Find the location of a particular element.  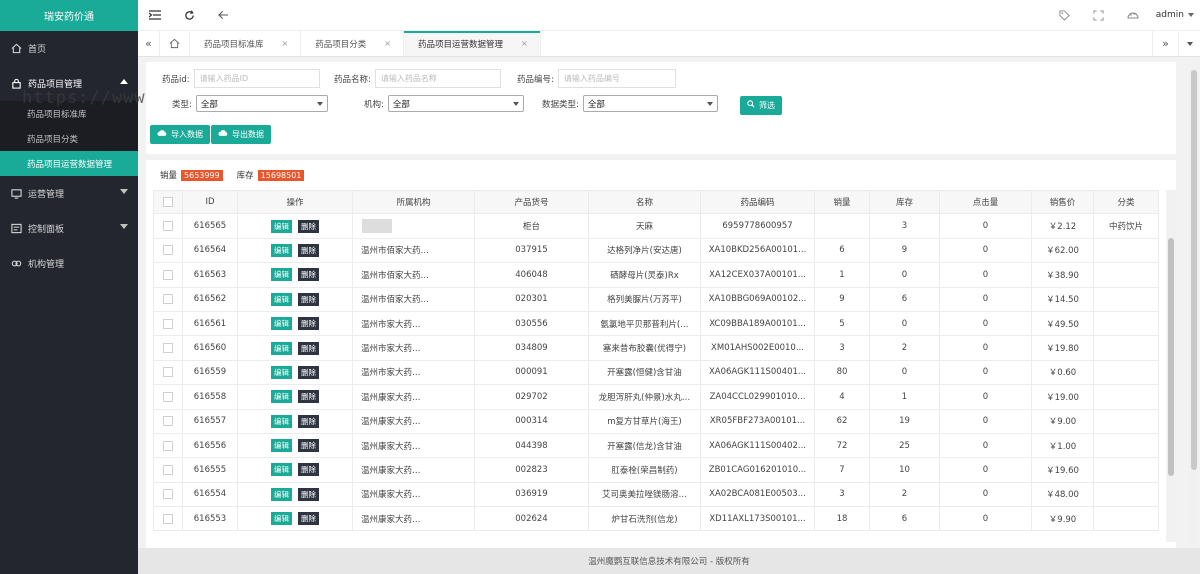

sidebar-item-control-panel: 控制面板 is located at coordinates (69, 228).